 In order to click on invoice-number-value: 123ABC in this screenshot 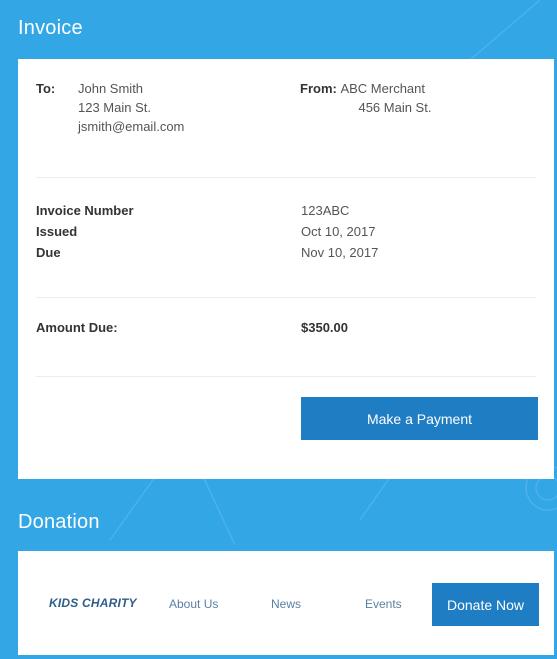, I will do `click(325, 210)`.